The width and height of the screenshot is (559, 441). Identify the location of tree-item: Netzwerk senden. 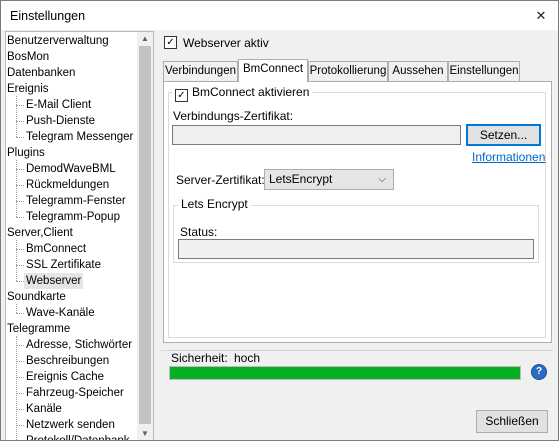
(70, 425).